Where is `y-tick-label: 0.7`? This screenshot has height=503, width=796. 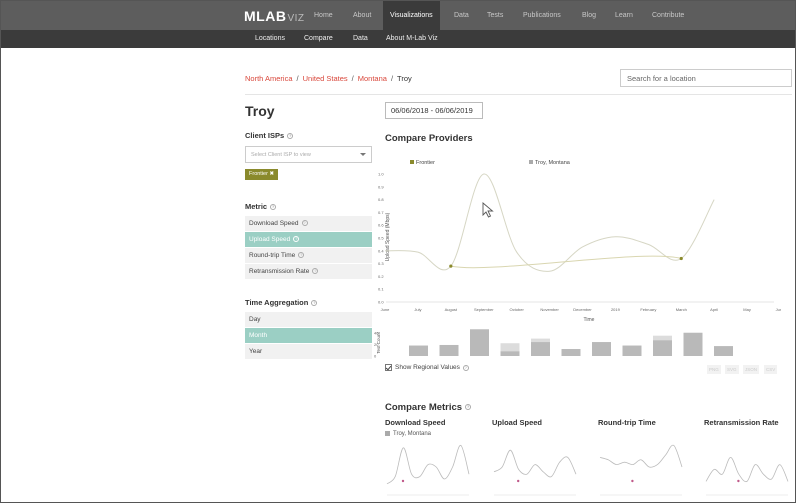 y-tick-label: 0.7 is located at coordinates (381, 212).